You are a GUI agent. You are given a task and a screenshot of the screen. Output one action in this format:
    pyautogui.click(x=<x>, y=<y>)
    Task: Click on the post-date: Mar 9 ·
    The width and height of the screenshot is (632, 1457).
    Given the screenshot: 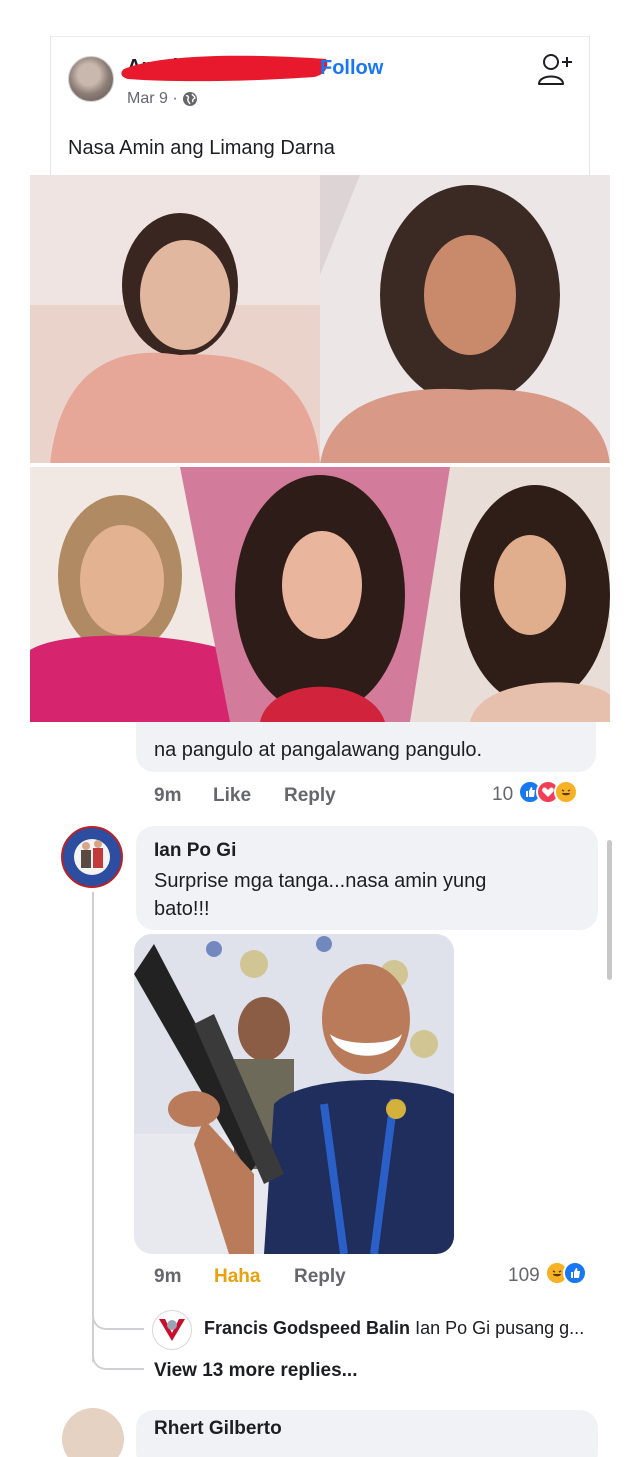 What is the action you would take?
    pyautogui.click(x=152, y=98)
    